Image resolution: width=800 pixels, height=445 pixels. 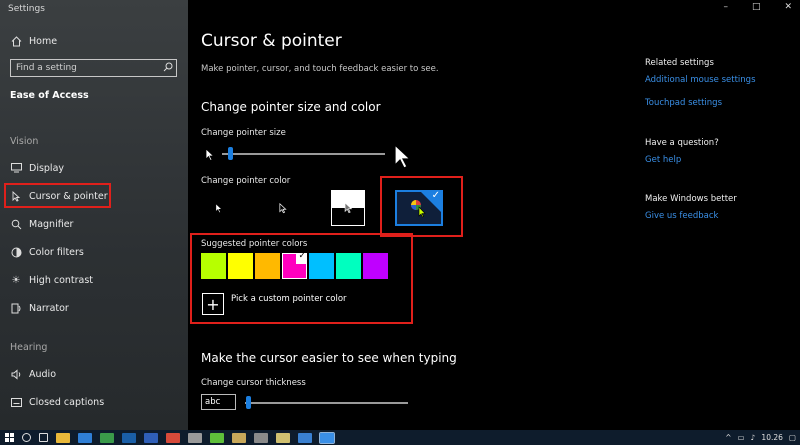 What do you see at coordinates (271, 41) in the screenshot?
I see `page-title: Cursor & pointer` at bounding box center [271, 41].